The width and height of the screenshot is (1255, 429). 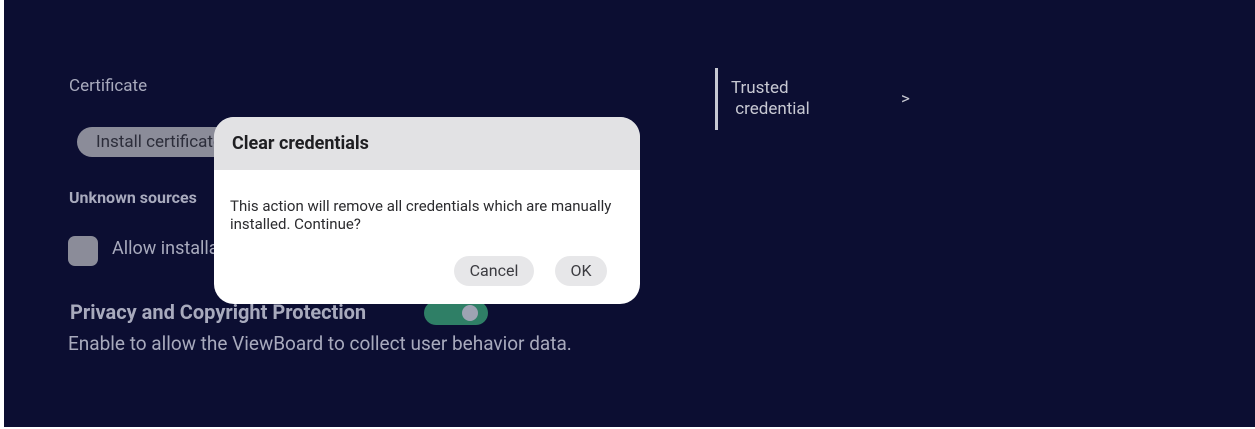 What do you see at coordinates (581, 271) in the screenshot?
I see `ok-button: OK` at bounding box center [581, 271].